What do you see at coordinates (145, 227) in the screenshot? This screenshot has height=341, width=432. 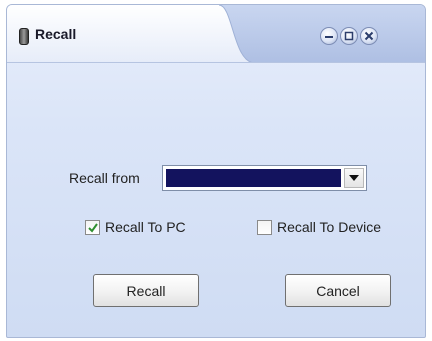 I see `recall-to-pc-label: Recall To PC` at bounding box center [145, 227].